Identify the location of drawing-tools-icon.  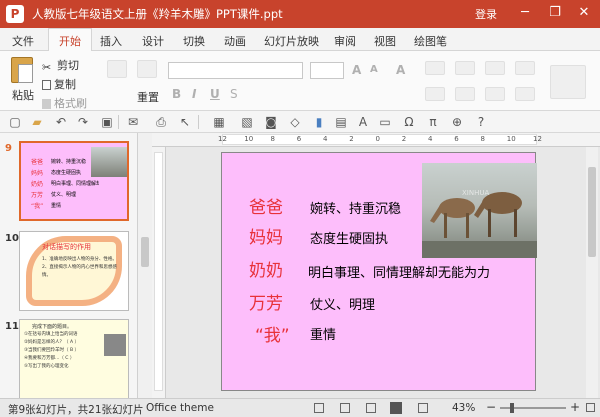
(568, 82).